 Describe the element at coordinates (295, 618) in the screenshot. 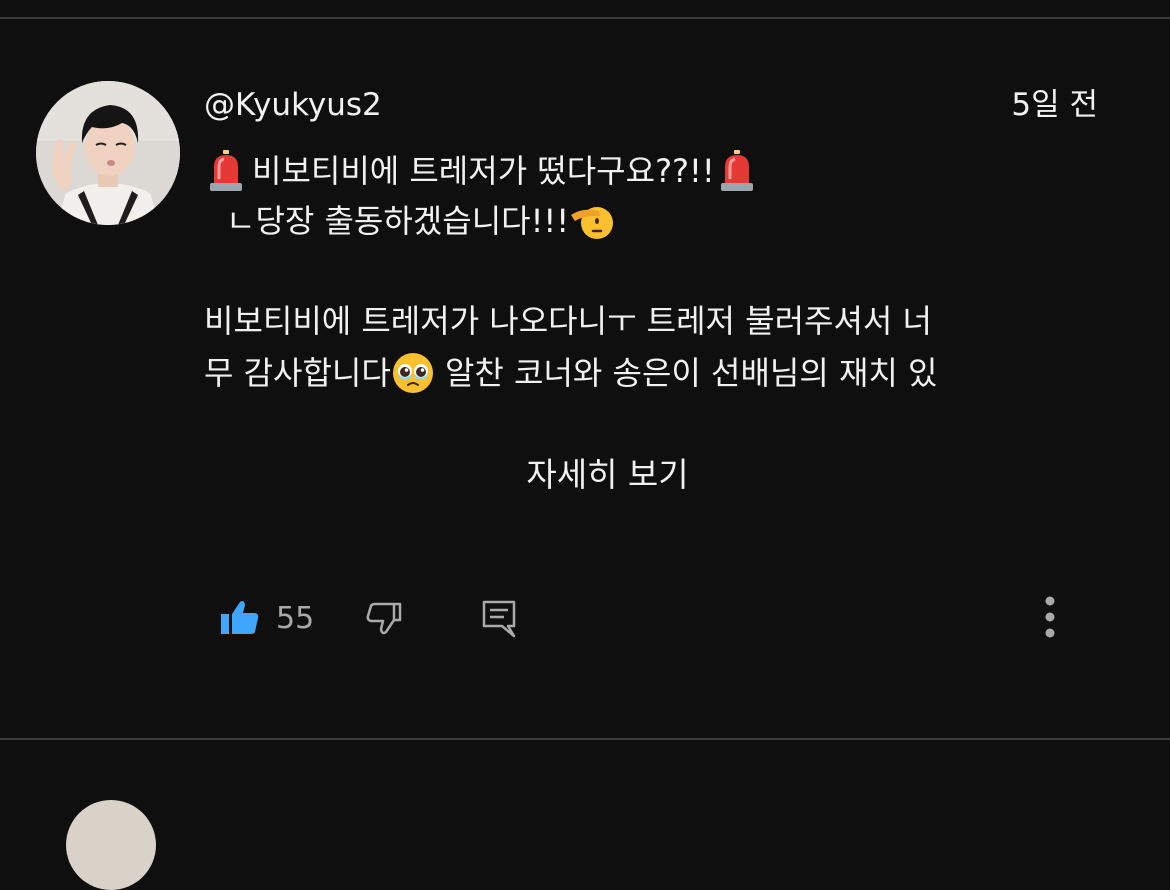

I see `like-count: 55` at that location.